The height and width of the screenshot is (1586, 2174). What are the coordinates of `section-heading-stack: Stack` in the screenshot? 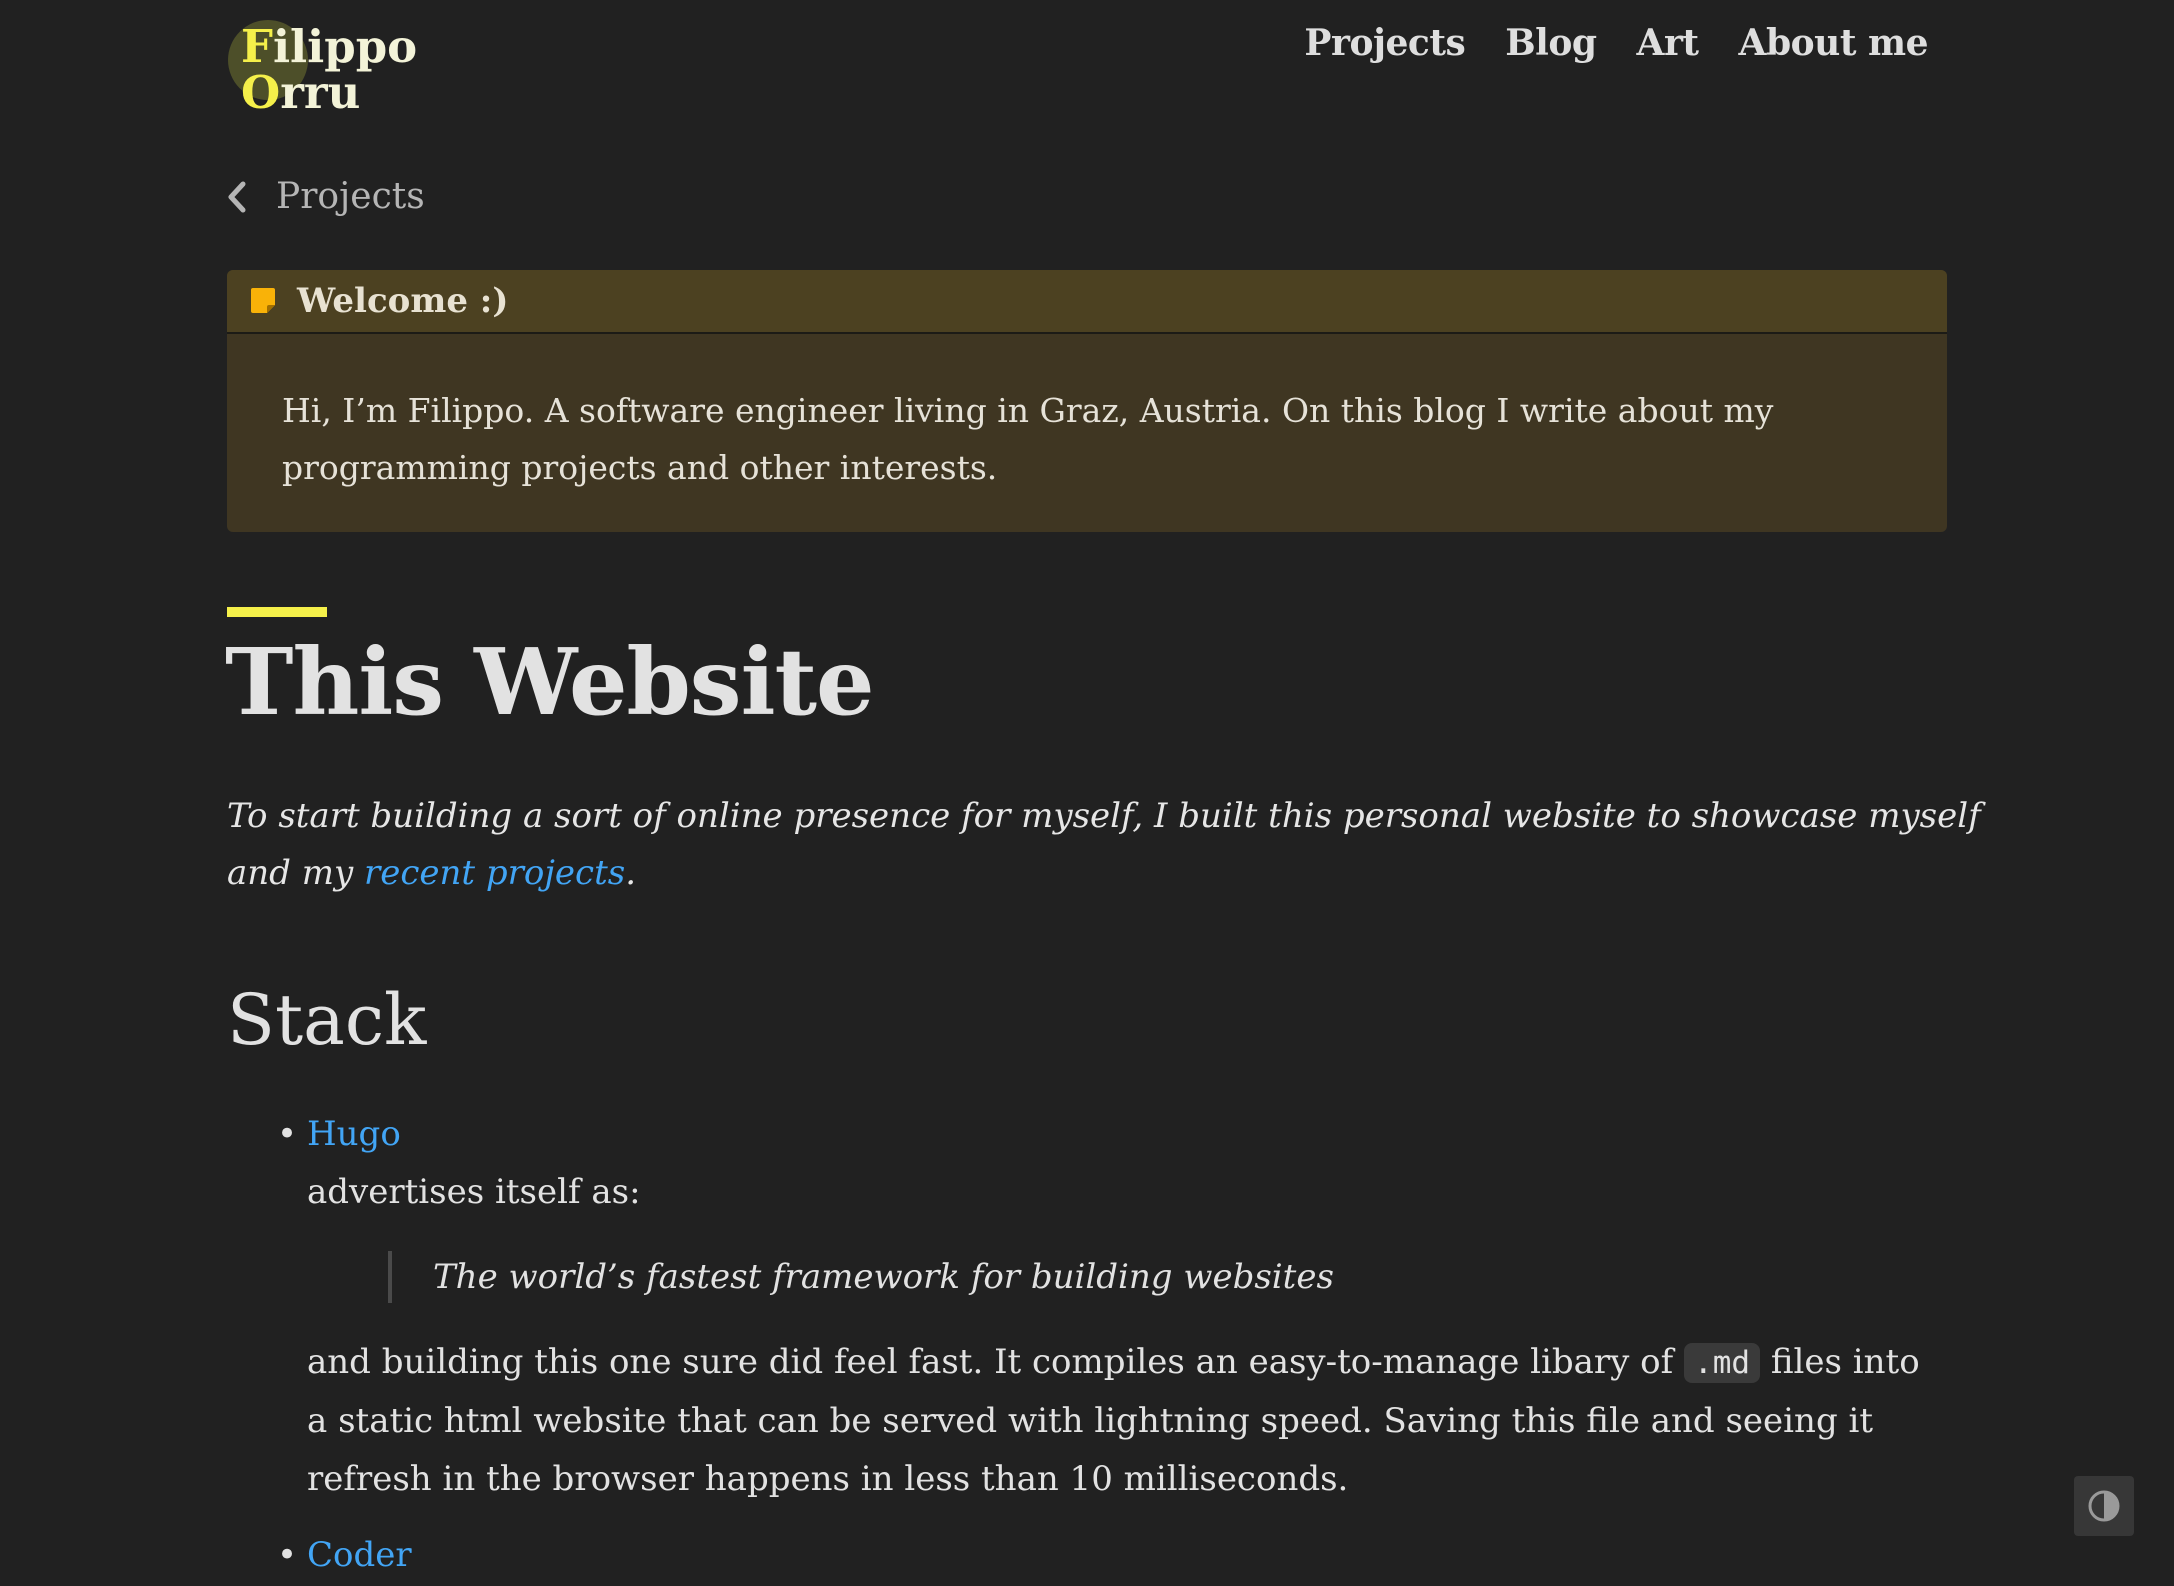 It's located at (327, 1020).